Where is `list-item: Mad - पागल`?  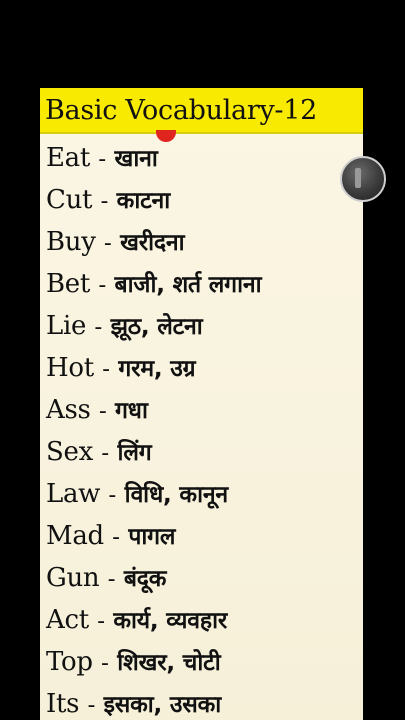
list-item: Mad - पागल is located at coordinates (206, 536).